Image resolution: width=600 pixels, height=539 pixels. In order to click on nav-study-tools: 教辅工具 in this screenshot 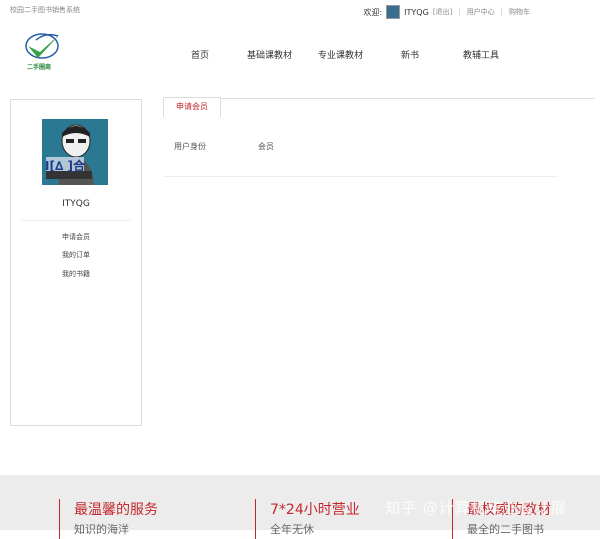, I will do `click(481, 54)`.